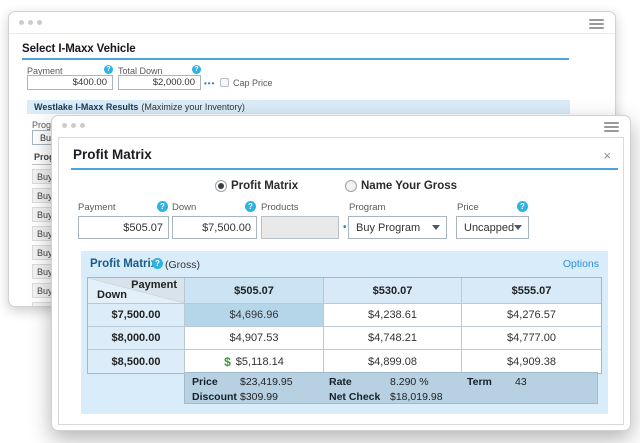 The image size is (640, 443). What do you see at coordinates (209, 84) in the screenshot?
I see `total-down-ellipsis-button: •••` at bounding box center [209, 84].